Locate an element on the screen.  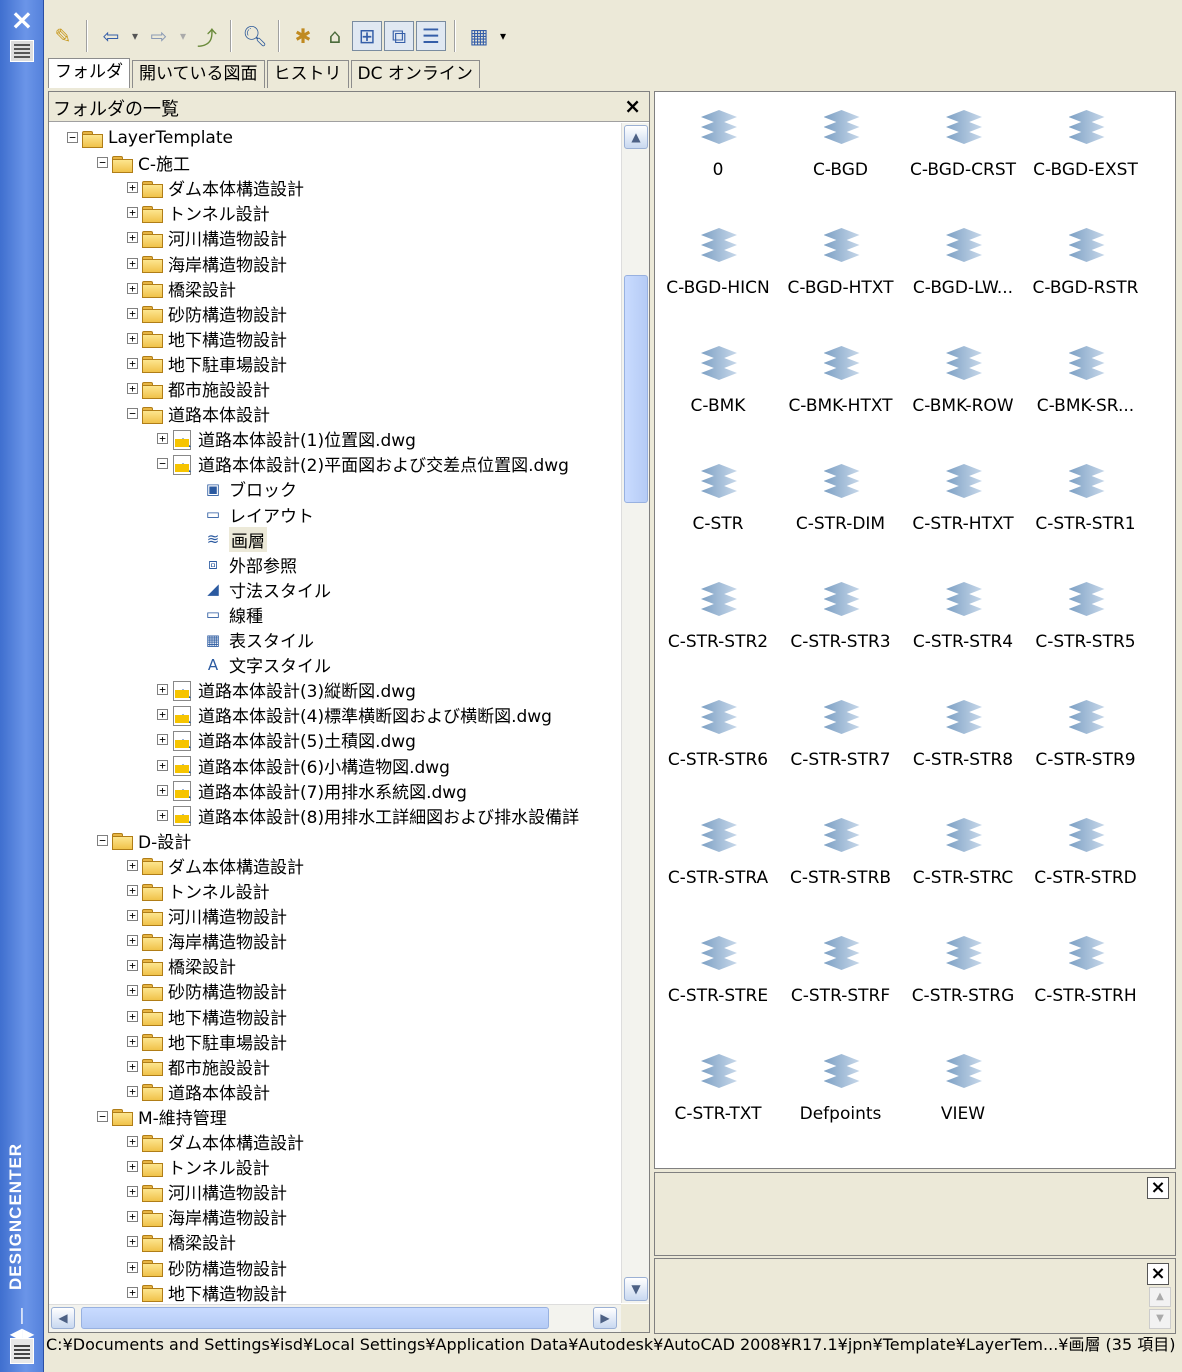
layer-item: C-STR-STRD is located at coordinates (1086, 867).